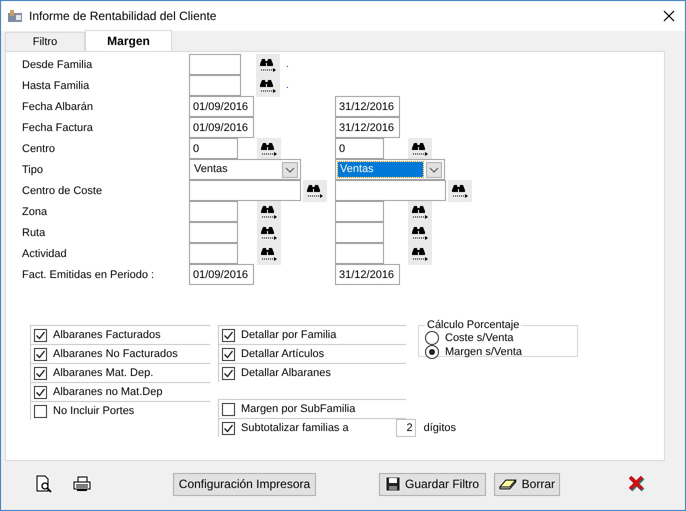 The image size is (686, 511). What do you see at coordinates (33, 170) in the screenshot?
I see `field-label: Tipo` at bounding box center [33, 170].